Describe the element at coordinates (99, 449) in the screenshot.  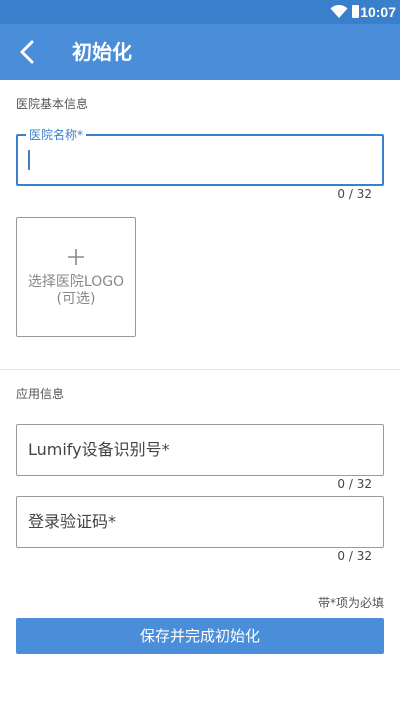
I see `device-id-placeholder: Lumify设备识别号*` at that location.